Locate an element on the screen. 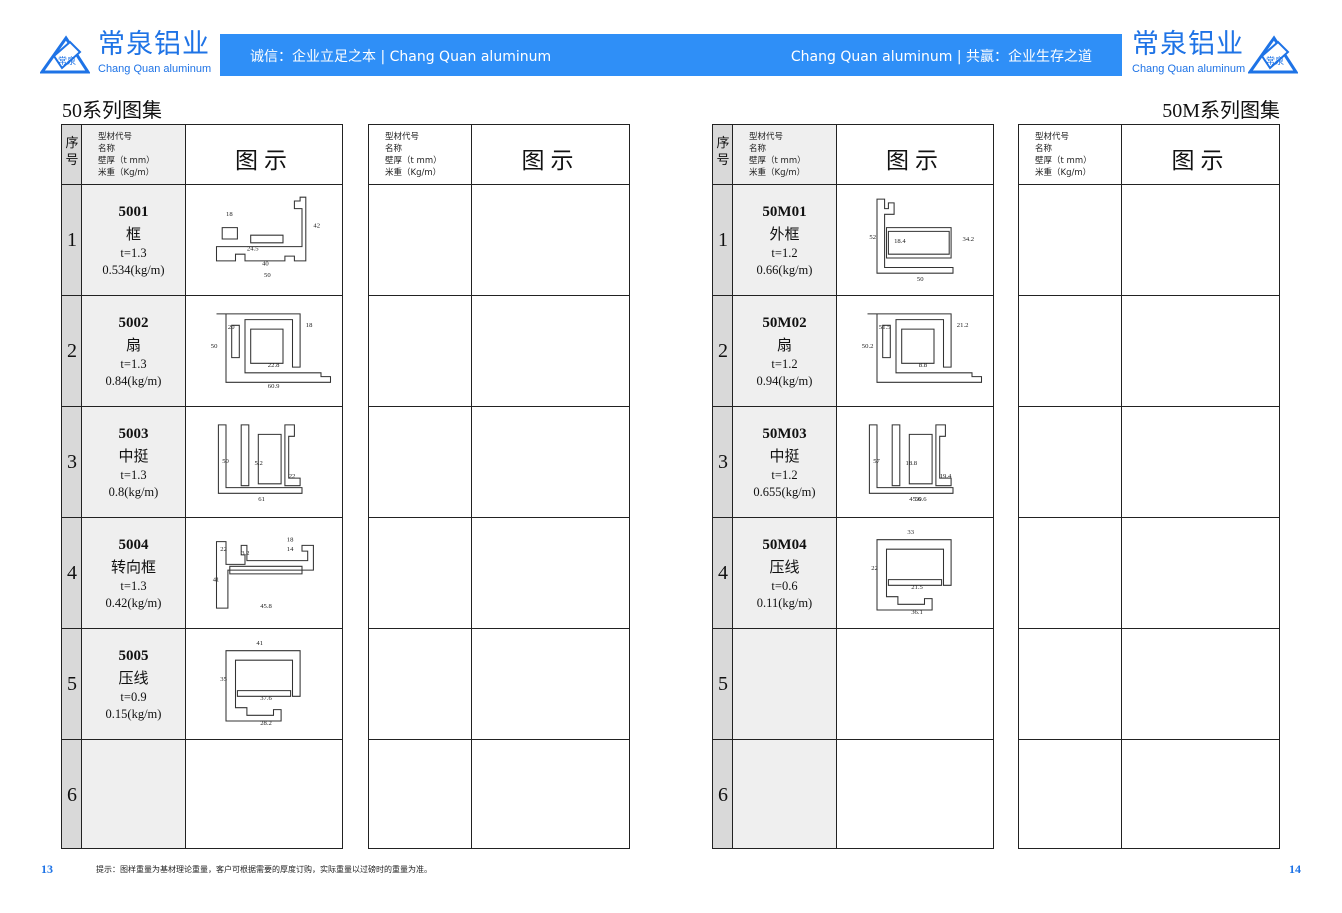 This screenshot has width=1342, height=913. profile-code: 50M02 is located at coordinates (784, 323).